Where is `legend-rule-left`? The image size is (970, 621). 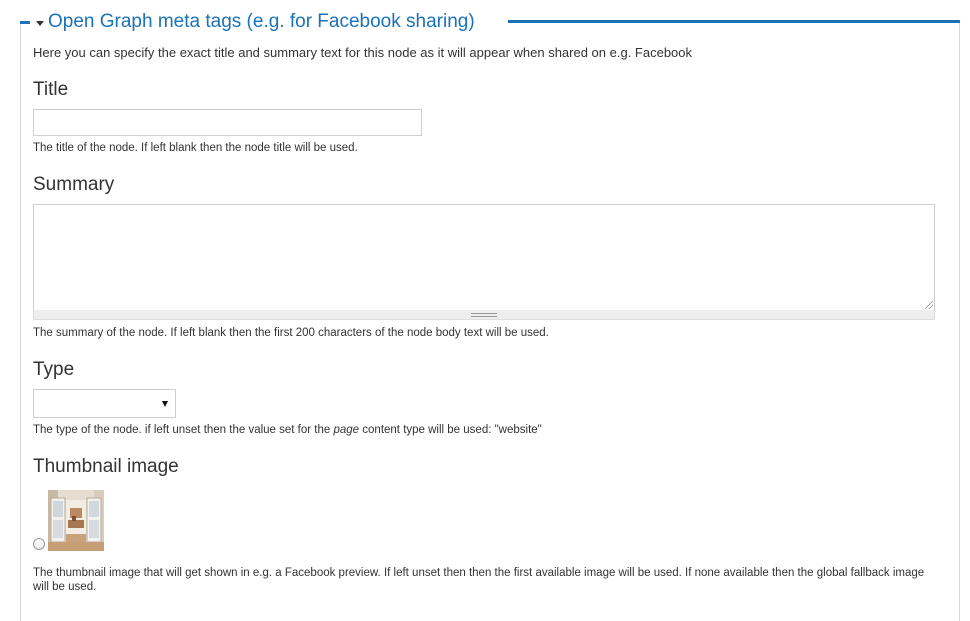 legend-rule-left is located at coordinates (25, 22).